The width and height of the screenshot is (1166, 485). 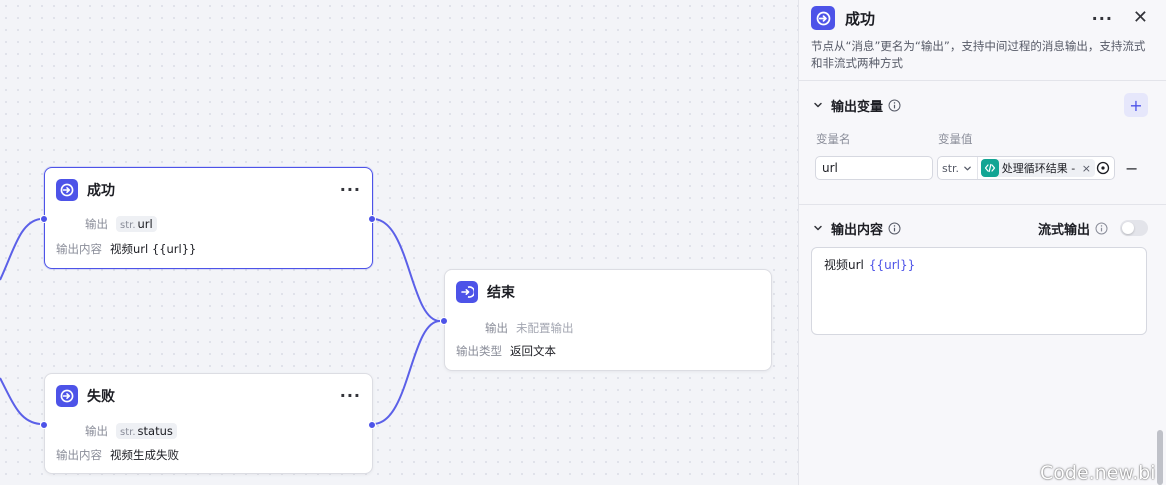 I want to click on node-title: 成功, so click(x=101, y=191).